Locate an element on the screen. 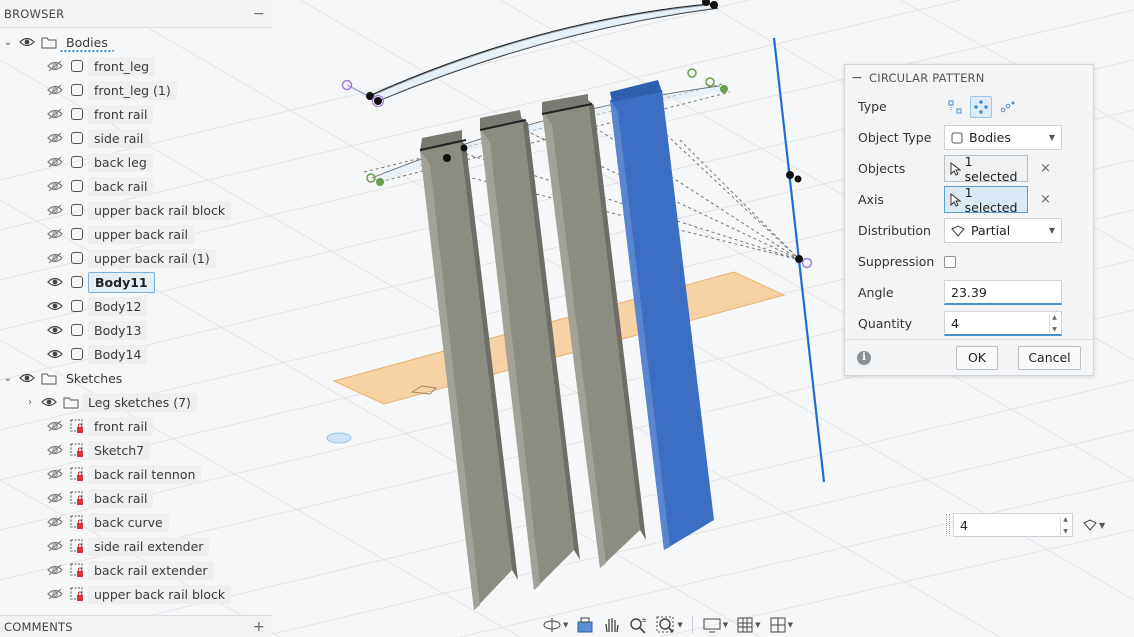  tree-item-body: Body14 is located at coordinates (136, 354).